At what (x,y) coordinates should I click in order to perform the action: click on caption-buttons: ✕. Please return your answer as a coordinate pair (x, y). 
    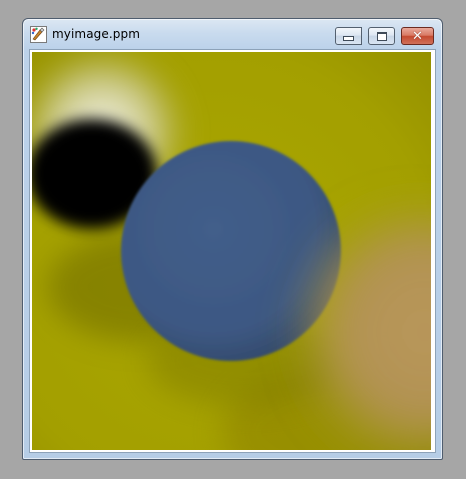
    Looking at the image, I should click on (384, 36).